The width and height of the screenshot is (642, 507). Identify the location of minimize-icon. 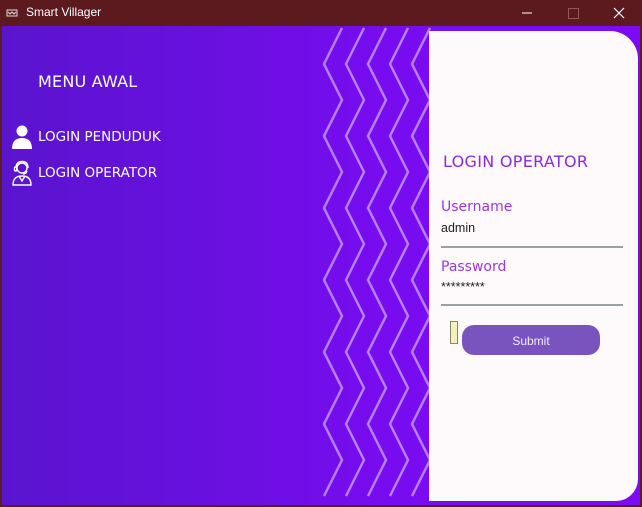
(527, 13).